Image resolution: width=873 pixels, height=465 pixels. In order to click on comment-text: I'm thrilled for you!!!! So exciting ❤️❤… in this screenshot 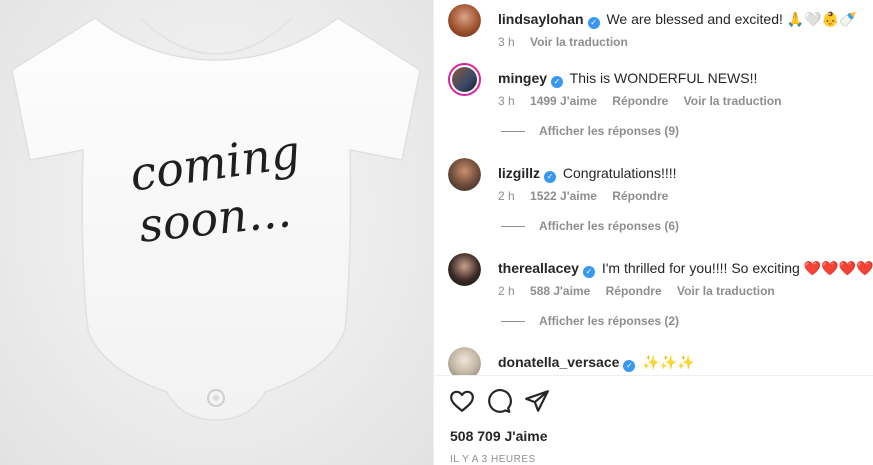, I will do `click(737, 268)`.